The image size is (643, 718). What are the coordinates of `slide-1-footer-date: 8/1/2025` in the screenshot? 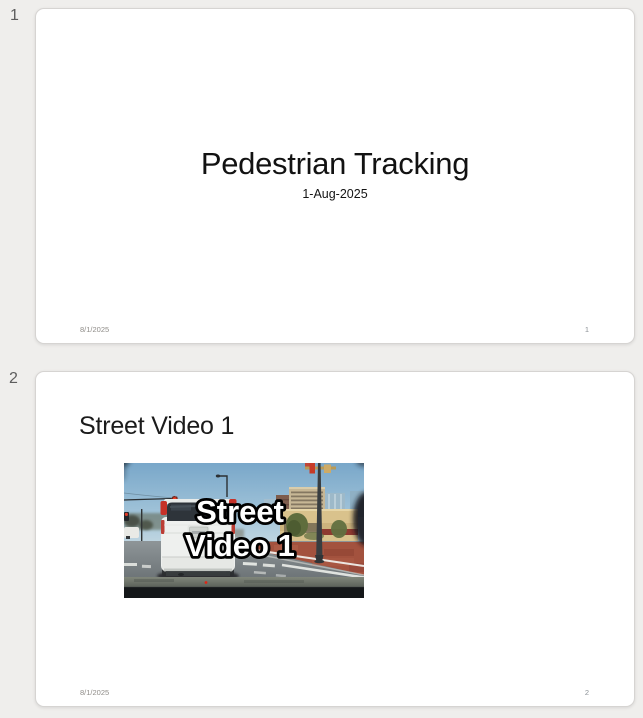 It's located at (95, 329).